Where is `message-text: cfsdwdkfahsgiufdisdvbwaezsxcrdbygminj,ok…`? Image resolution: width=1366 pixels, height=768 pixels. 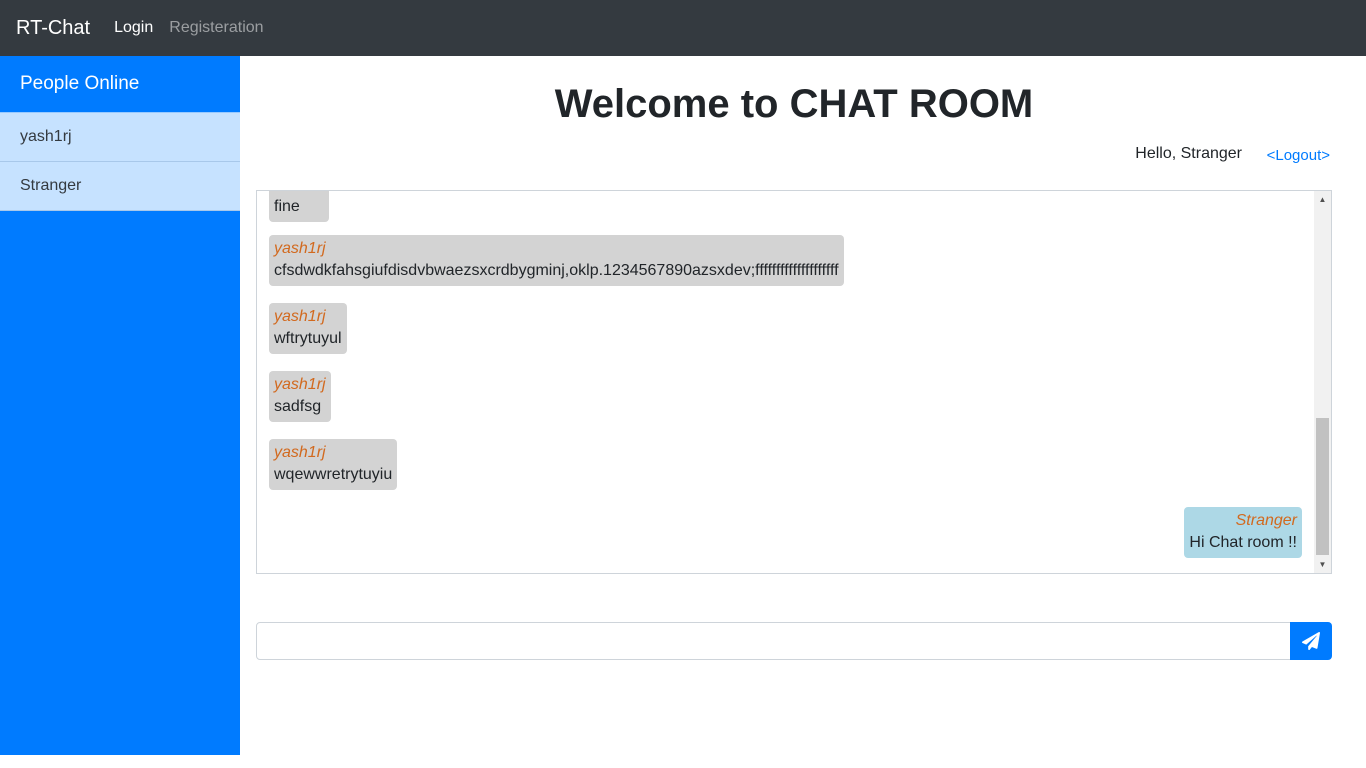 message-text: cfsdwdkfahsgiufdisdvbwaezsxcrdbygminj,ok… is located at coordinates (556, 270).